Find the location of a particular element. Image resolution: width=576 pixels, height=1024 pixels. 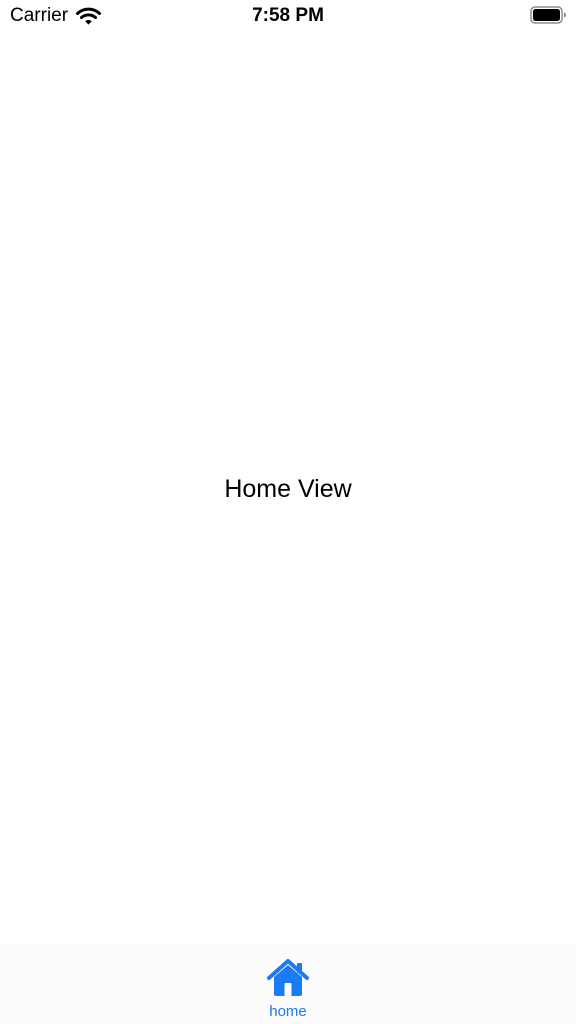

status-bar: Carrier 7:58 PM is located at coordinates (288, 16).